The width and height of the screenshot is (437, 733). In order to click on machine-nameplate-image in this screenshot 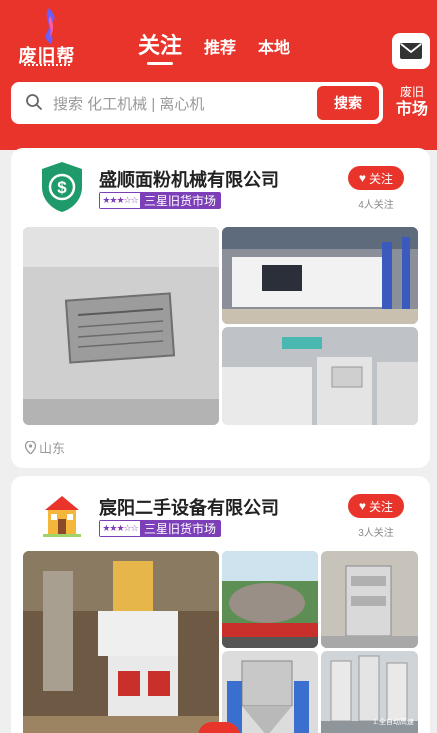, I will do `click(121, 326)`.